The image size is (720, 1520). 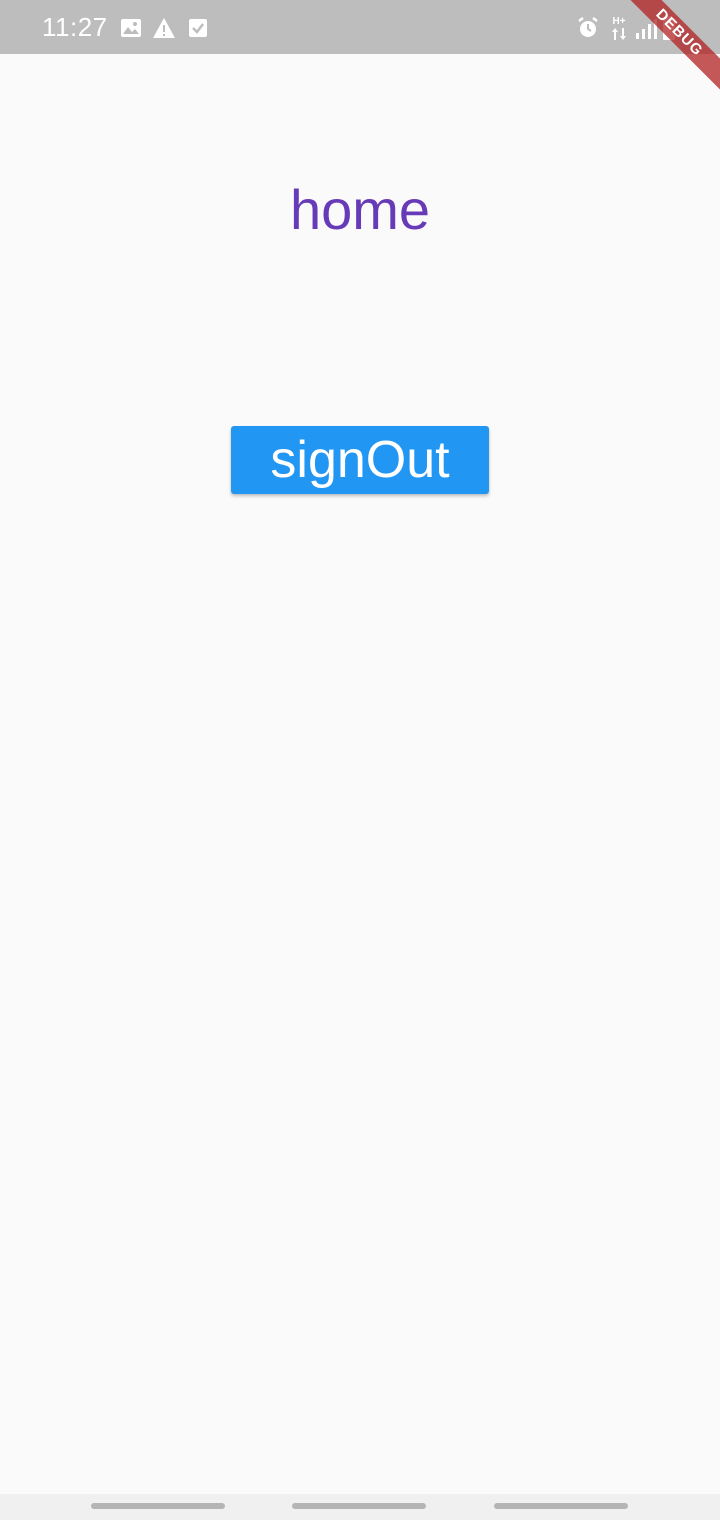 I want to click on page-title: home, so click(x=360, y=209).